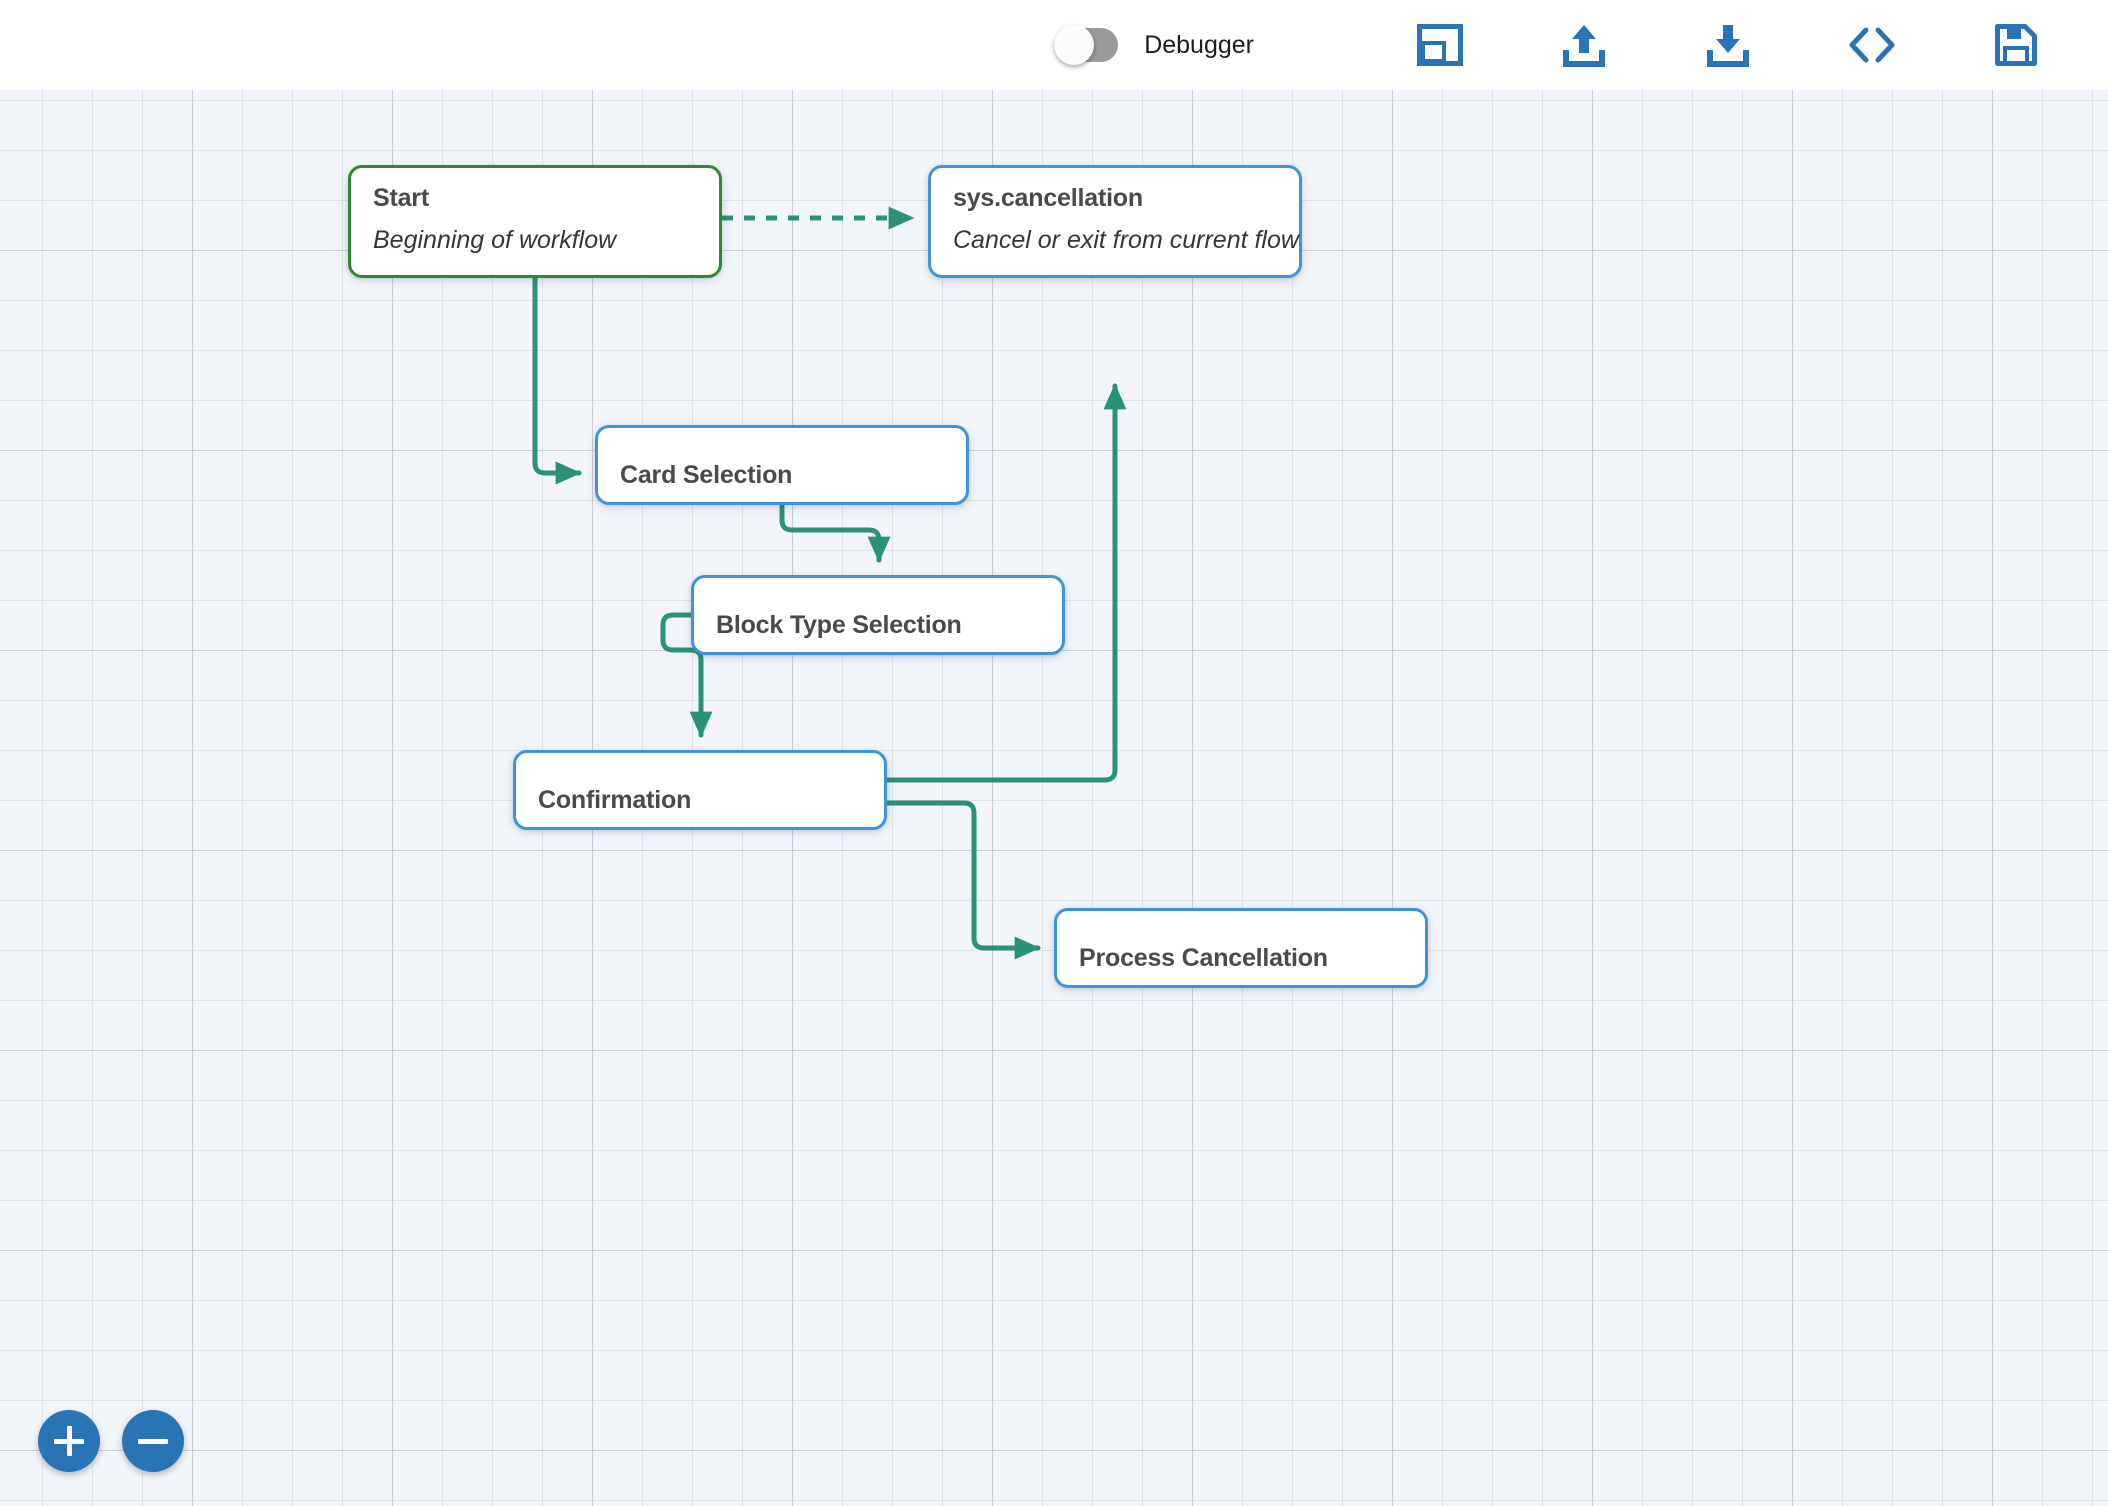 The width and height of the screenshot is (2108, 1506). Describe the element at coordinates (1074, 45) in the screenshot. I see `toggle-knob` at that location.